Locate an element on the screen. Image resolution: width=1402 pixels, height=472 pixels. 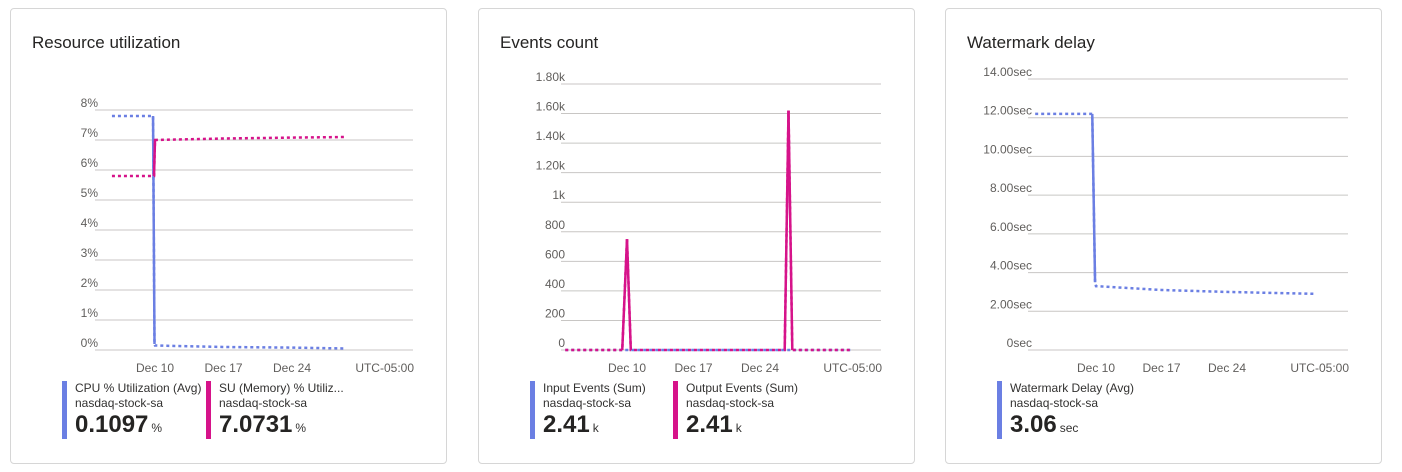
y-tick-label: 7% is located at coordinates (90, 133).